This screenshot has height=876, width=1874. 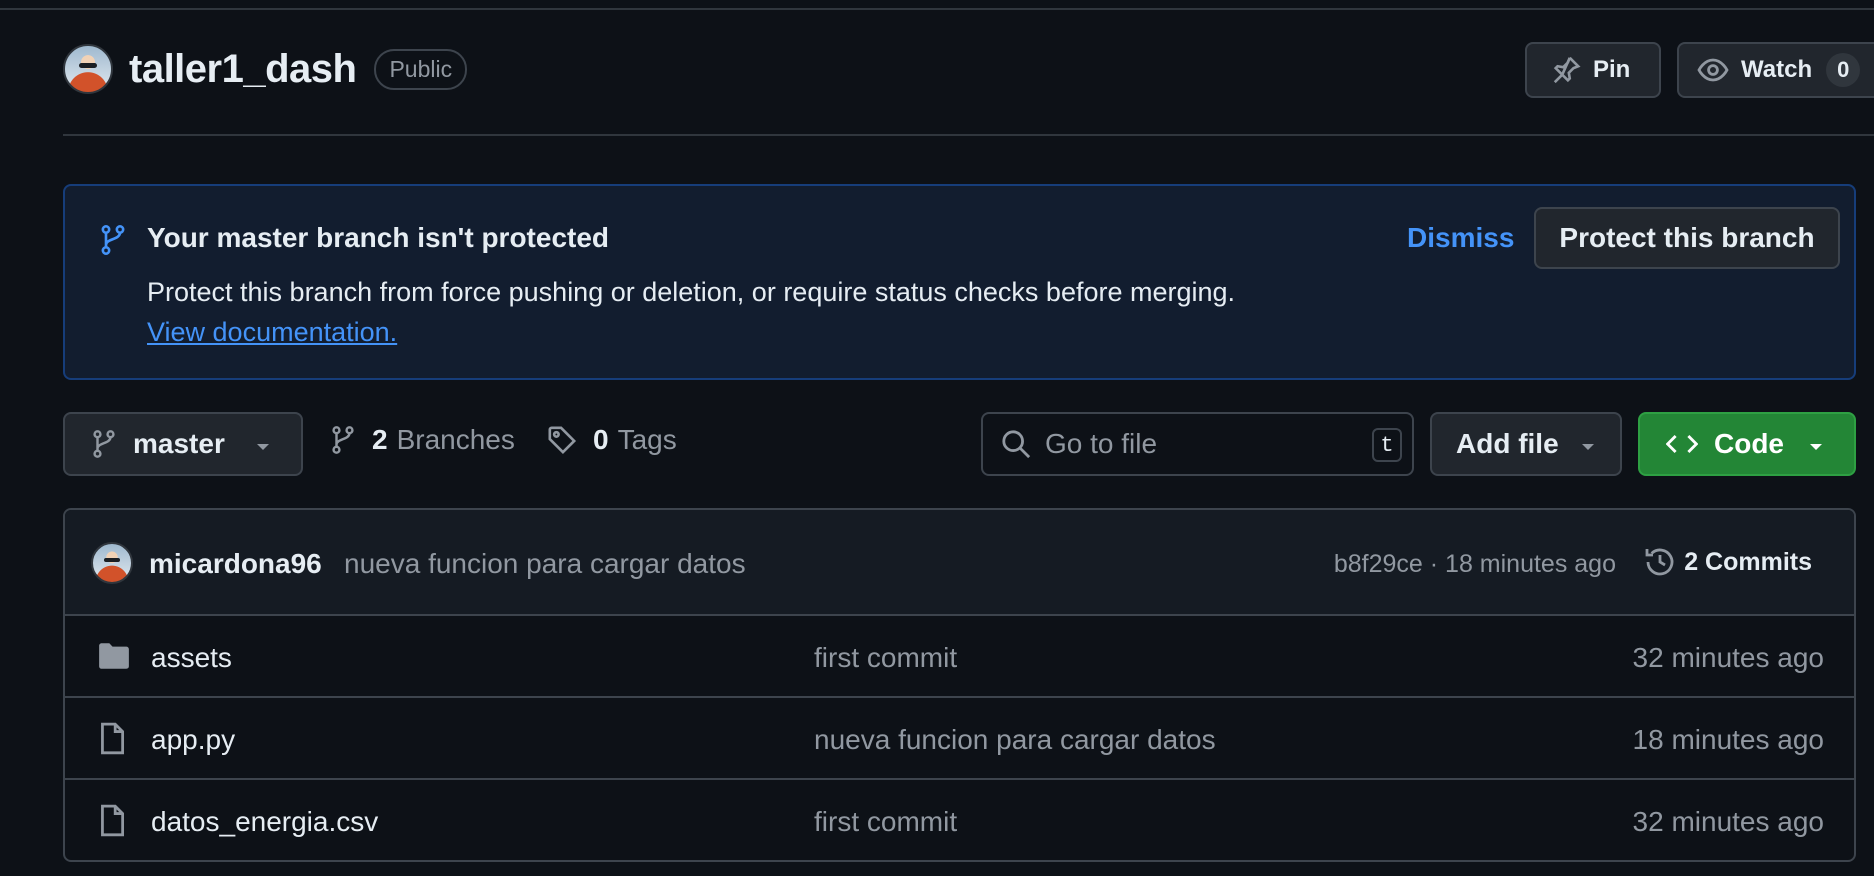 I want to click on protect-branch-button: Protect this branch, so click(x=1687, y=238).